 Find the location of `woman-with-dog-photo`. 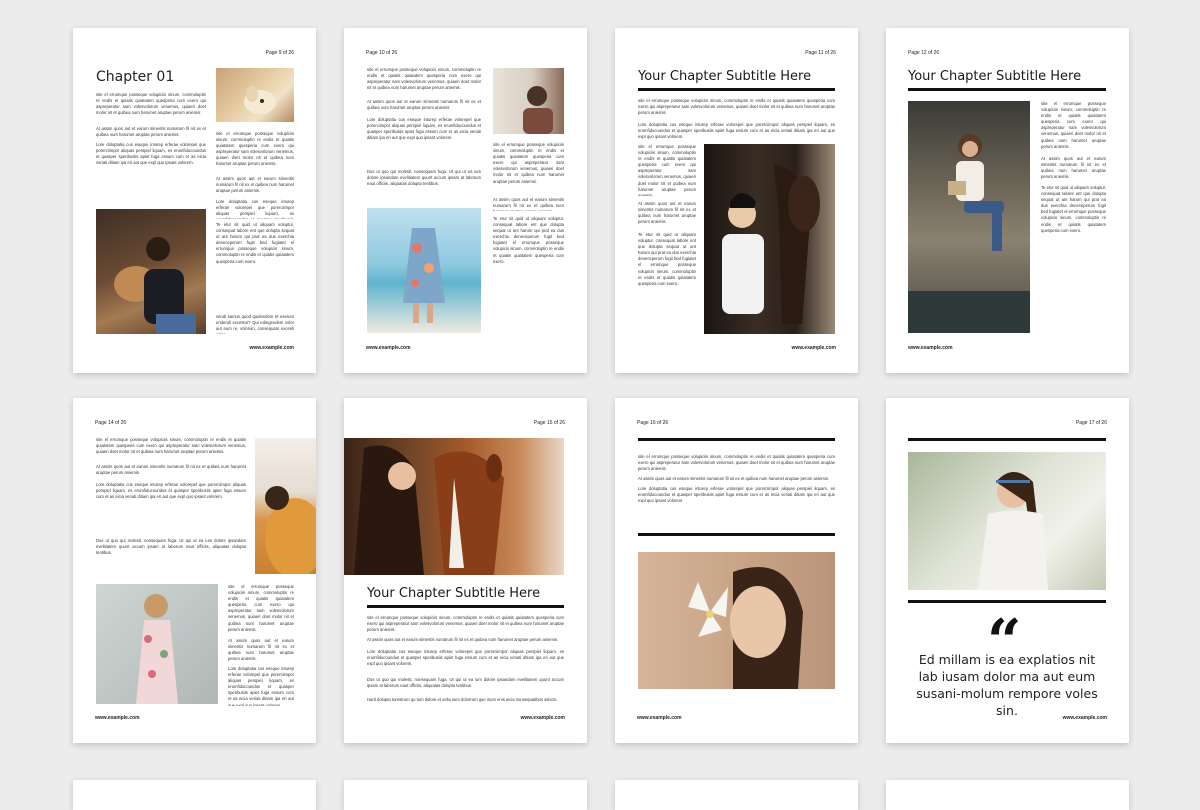

woman-with-dog-photo is located at coordinates (151, 271).